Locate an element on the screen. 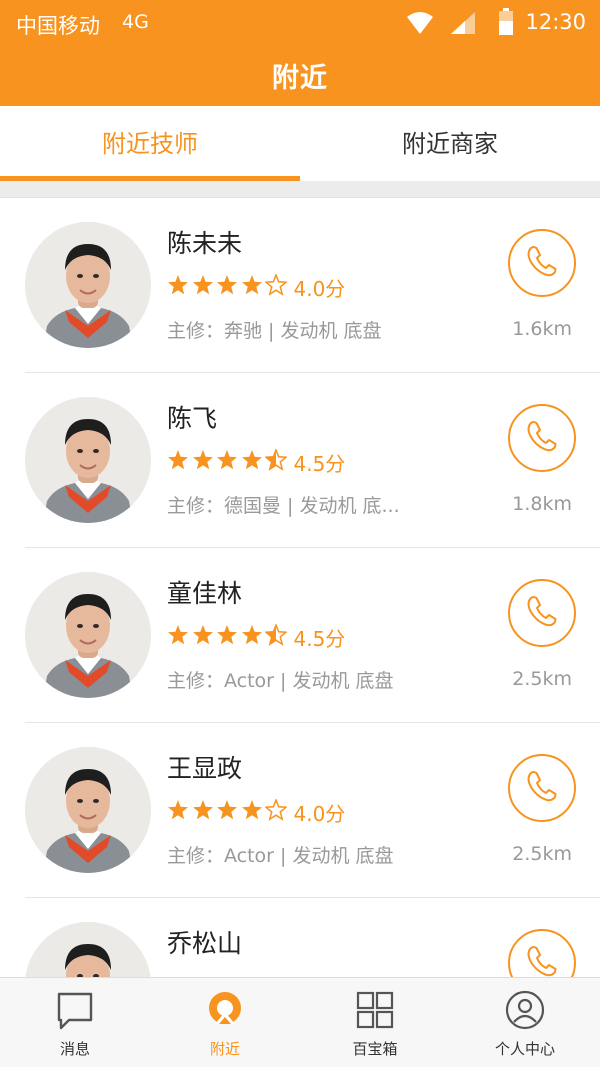  bottom-nav: 消息 附近 百宝箱 个人中心 is located at coordinates (300, 1022).